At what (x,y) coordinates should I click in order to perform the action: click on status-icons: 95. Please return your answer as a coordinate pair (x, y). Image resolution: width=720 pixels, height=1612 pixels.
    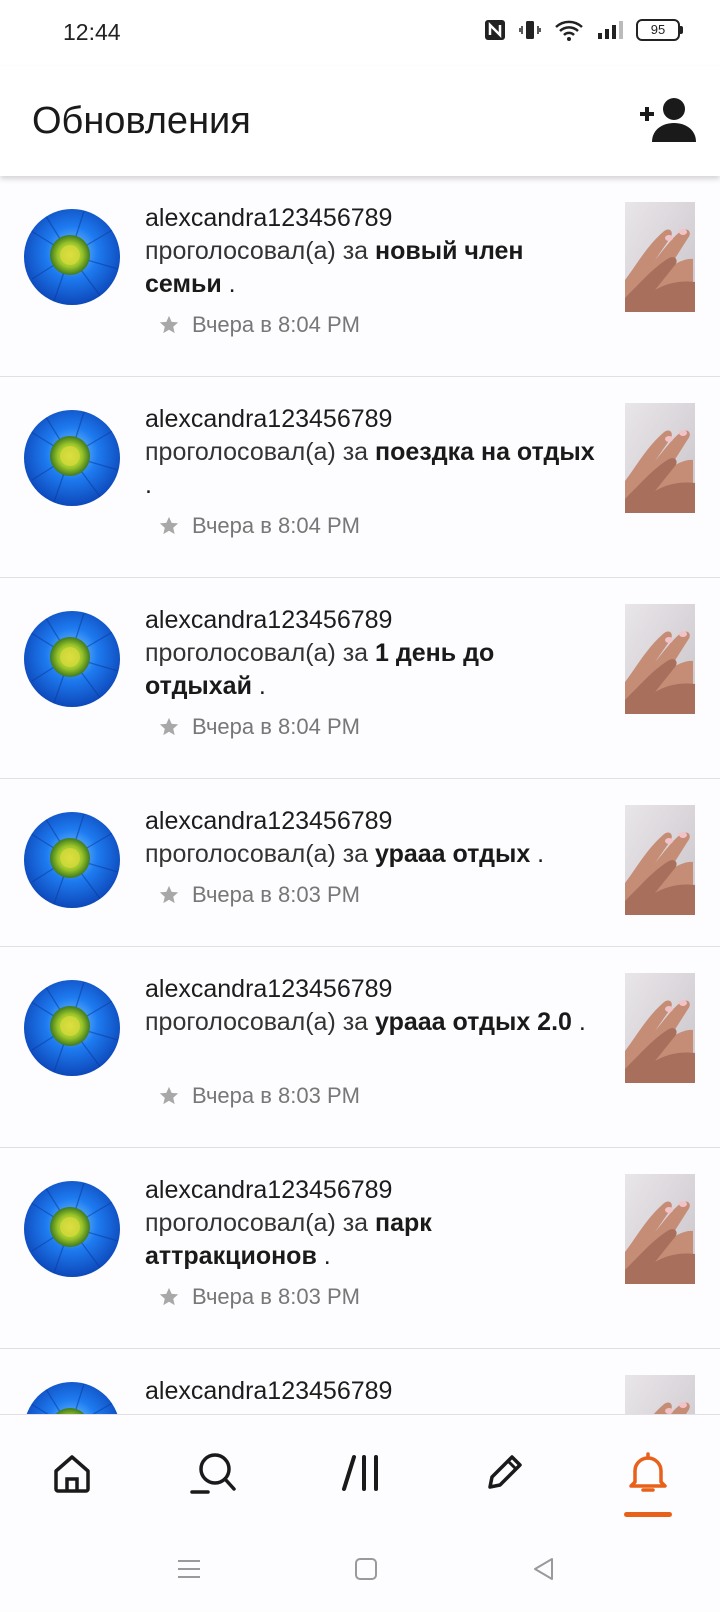
    Looking at the image, I should click on (583, 30).